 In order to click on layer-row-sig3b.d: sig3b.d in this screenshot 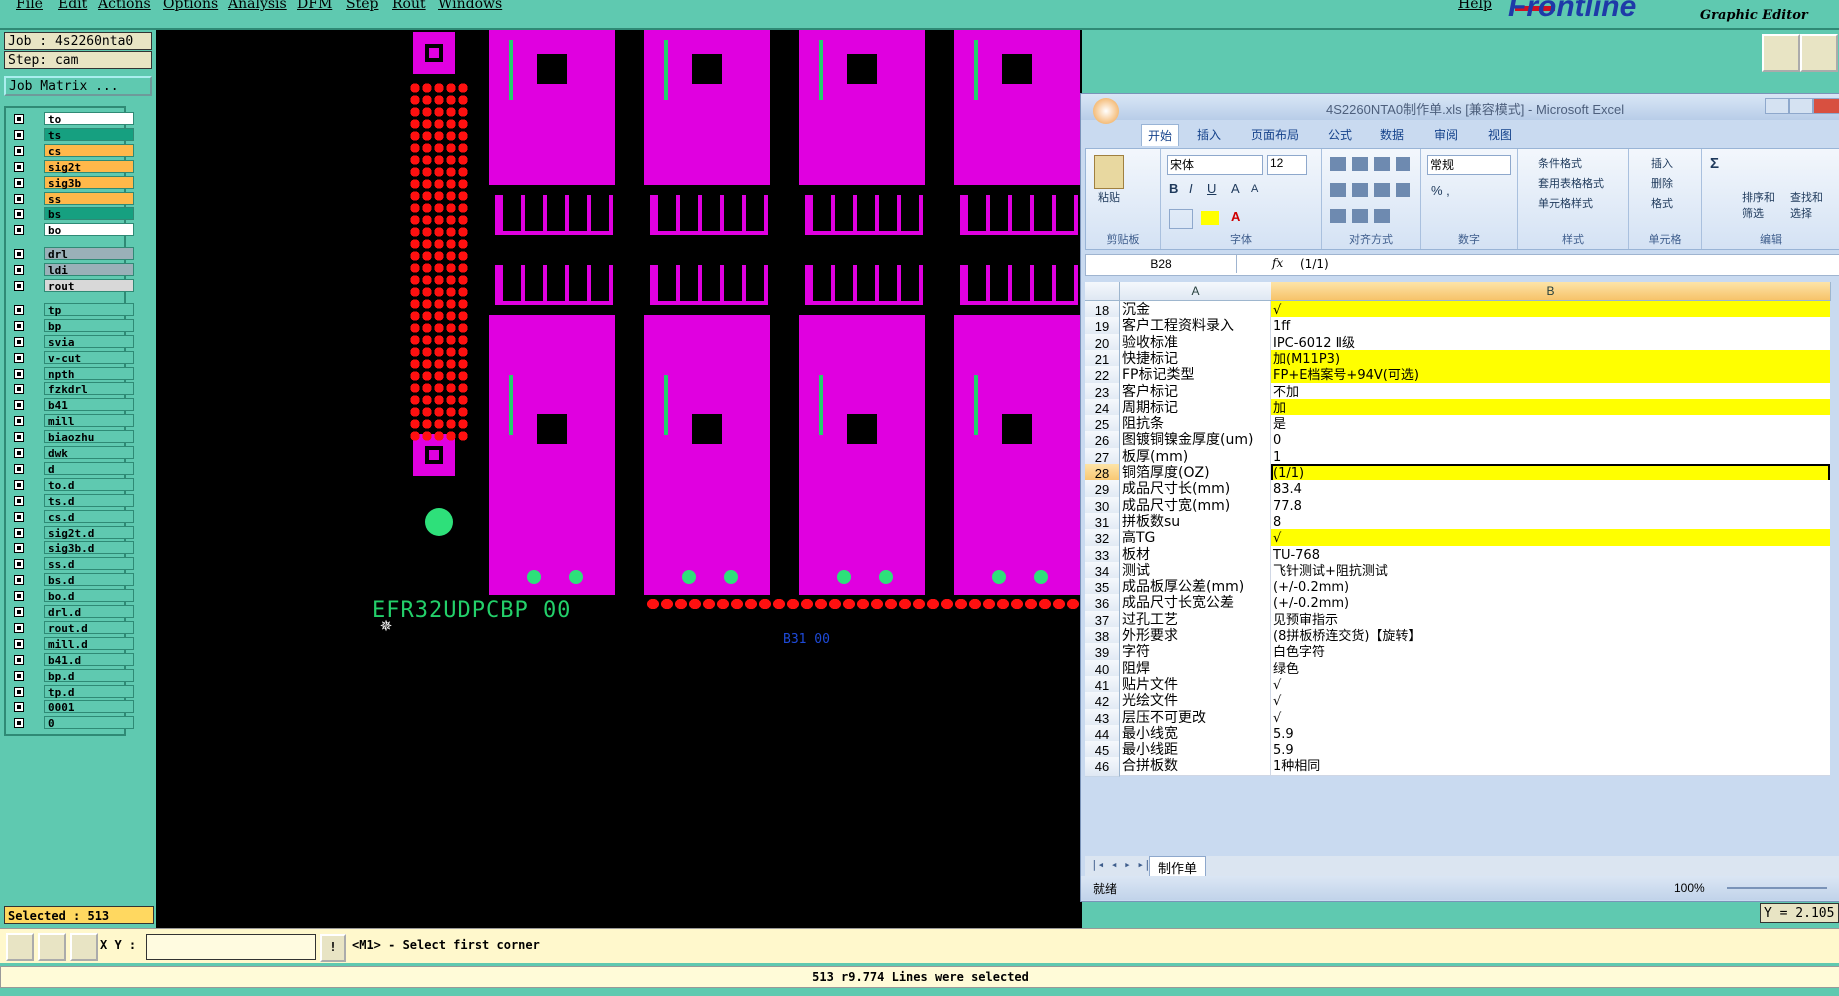, I will do `click(72, 548)`.